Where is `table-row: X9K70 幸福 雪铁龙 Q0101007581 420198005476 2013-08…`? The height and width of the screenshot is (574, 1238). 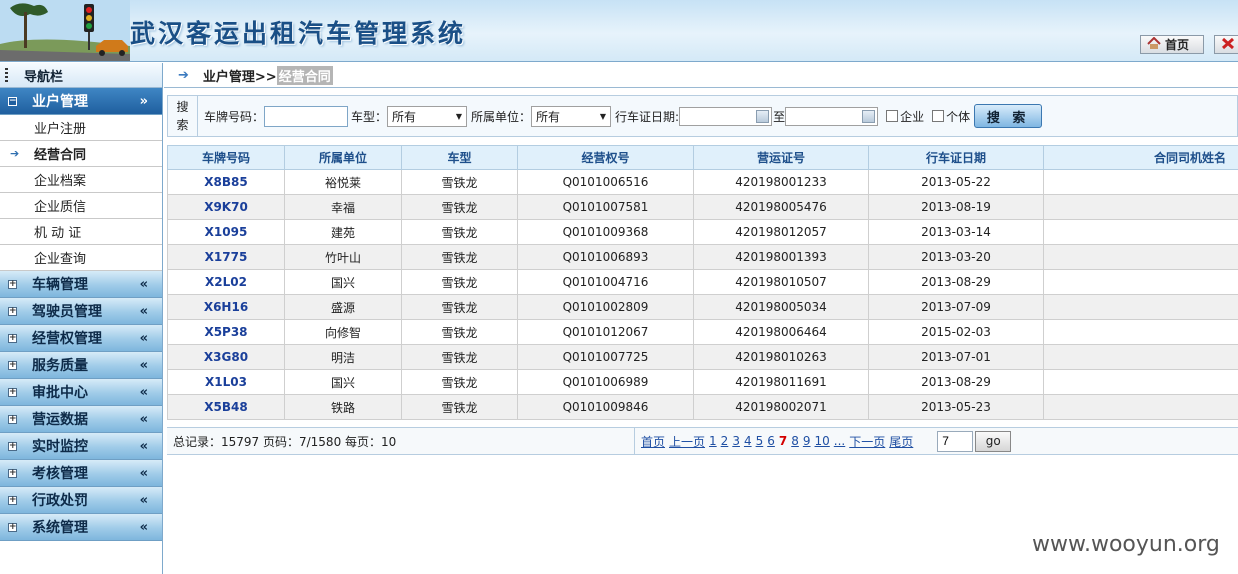
table-row: X9K70 幸福 雪铁龙 Q0101007581 420198005476 2013-08… is located at coordinates (702, 207).